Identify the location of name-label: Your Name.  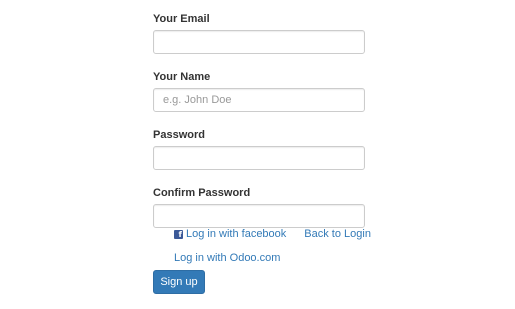
(182, 77).